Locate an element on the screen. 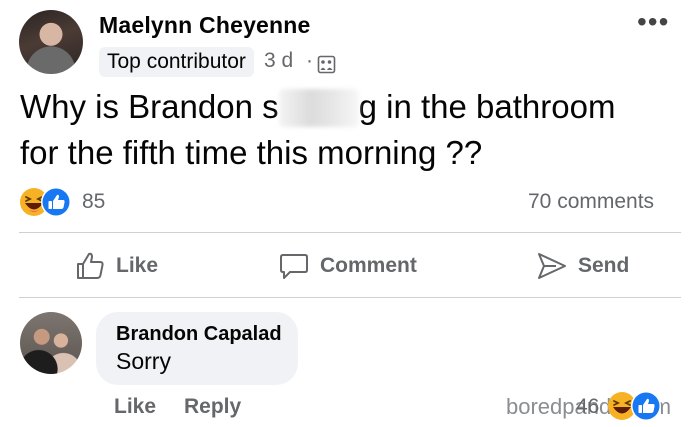 Image resolution: width=700 pixels, height=427 pixels. send-button: Send is located at coordinates (582, 266).